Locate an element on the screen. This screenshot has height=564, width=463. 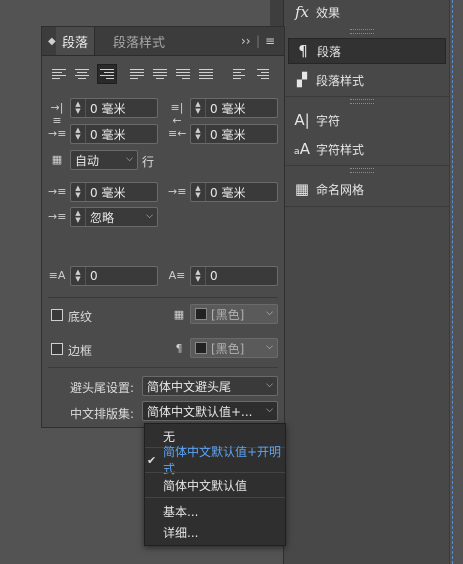
justify-left-button is located at coordinates (139, 74).